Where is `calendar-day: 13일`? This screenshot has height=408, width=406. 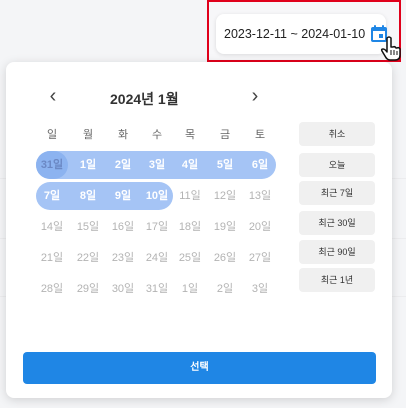
calendar-day: 13일 is located at coordinates (260, 196).